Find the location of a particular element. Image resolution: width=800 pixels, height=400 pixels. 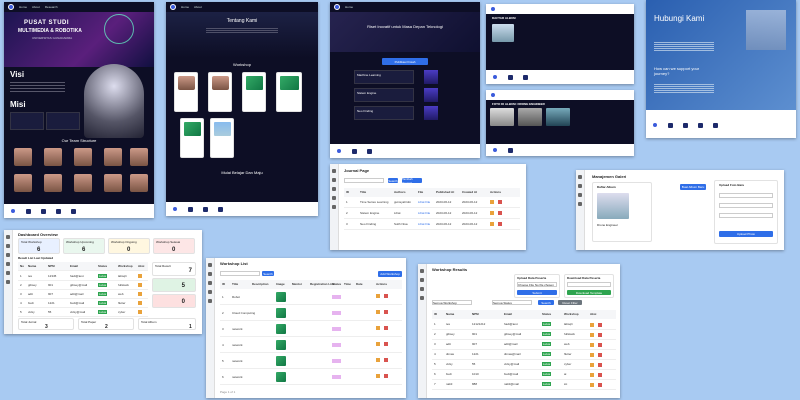

publication-item: Neo Finding is located at coordinates (384, 113).